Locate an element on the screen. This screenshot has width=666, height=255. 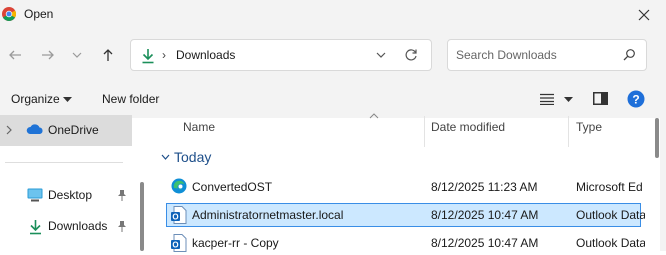
chrome-icon is located at coordinates (9, 14).